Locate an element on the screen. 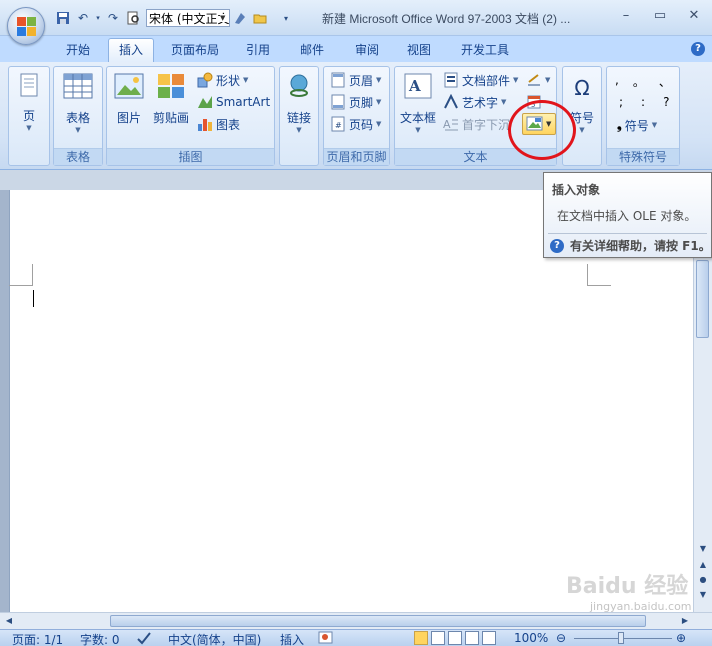  vertical-scroll-thumb is located at coordinates (702, 299).